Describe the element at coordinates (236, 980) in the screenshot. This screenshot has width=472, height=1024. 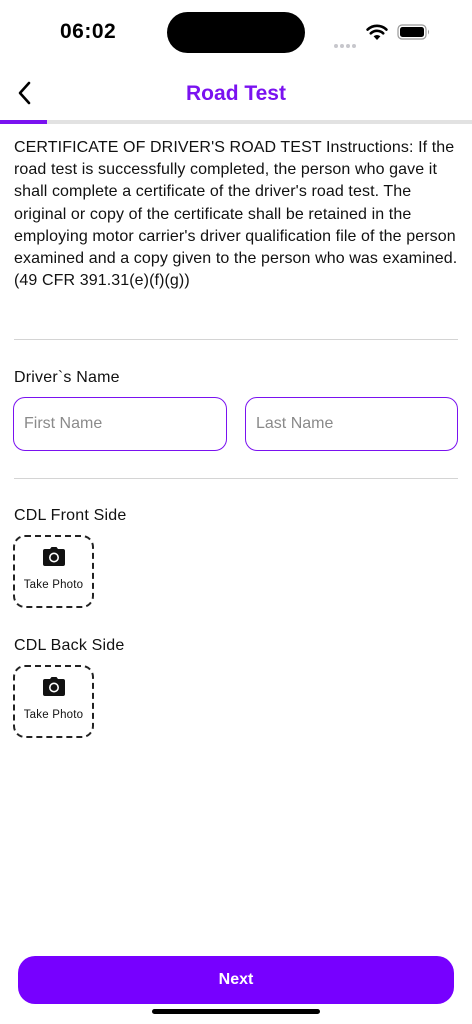
I see `next-button: Next` at that location.